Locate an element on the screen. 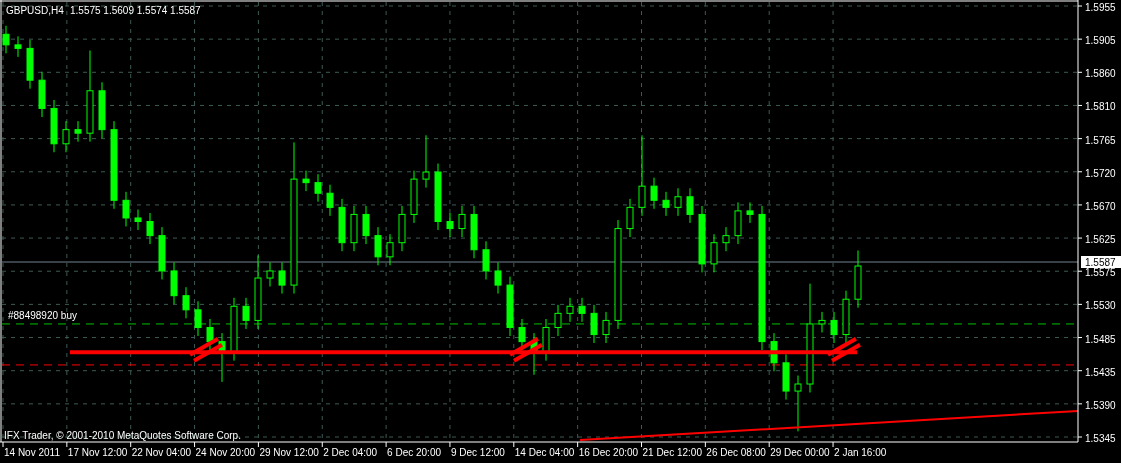  price-axis-label: 1.5625 is located at coordinates (1100, 240).